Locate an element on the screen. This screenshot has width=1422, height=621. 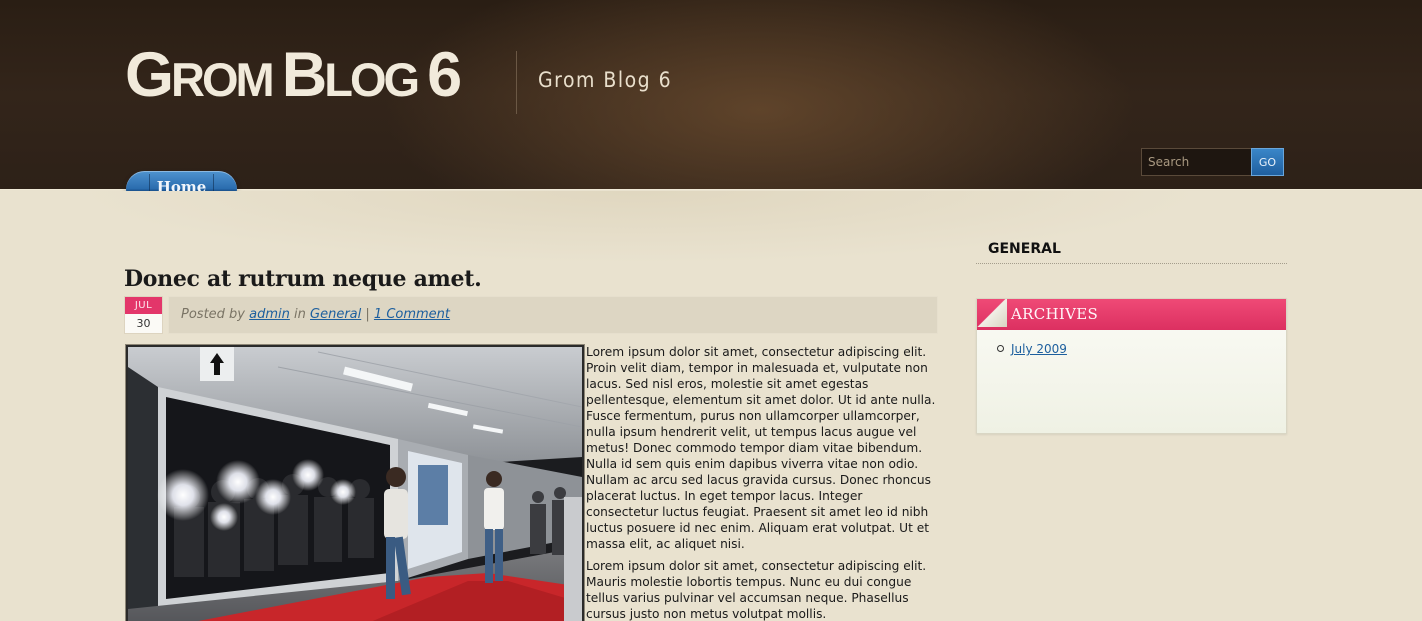
post-image-illustration is located at coordinates (355, 484).